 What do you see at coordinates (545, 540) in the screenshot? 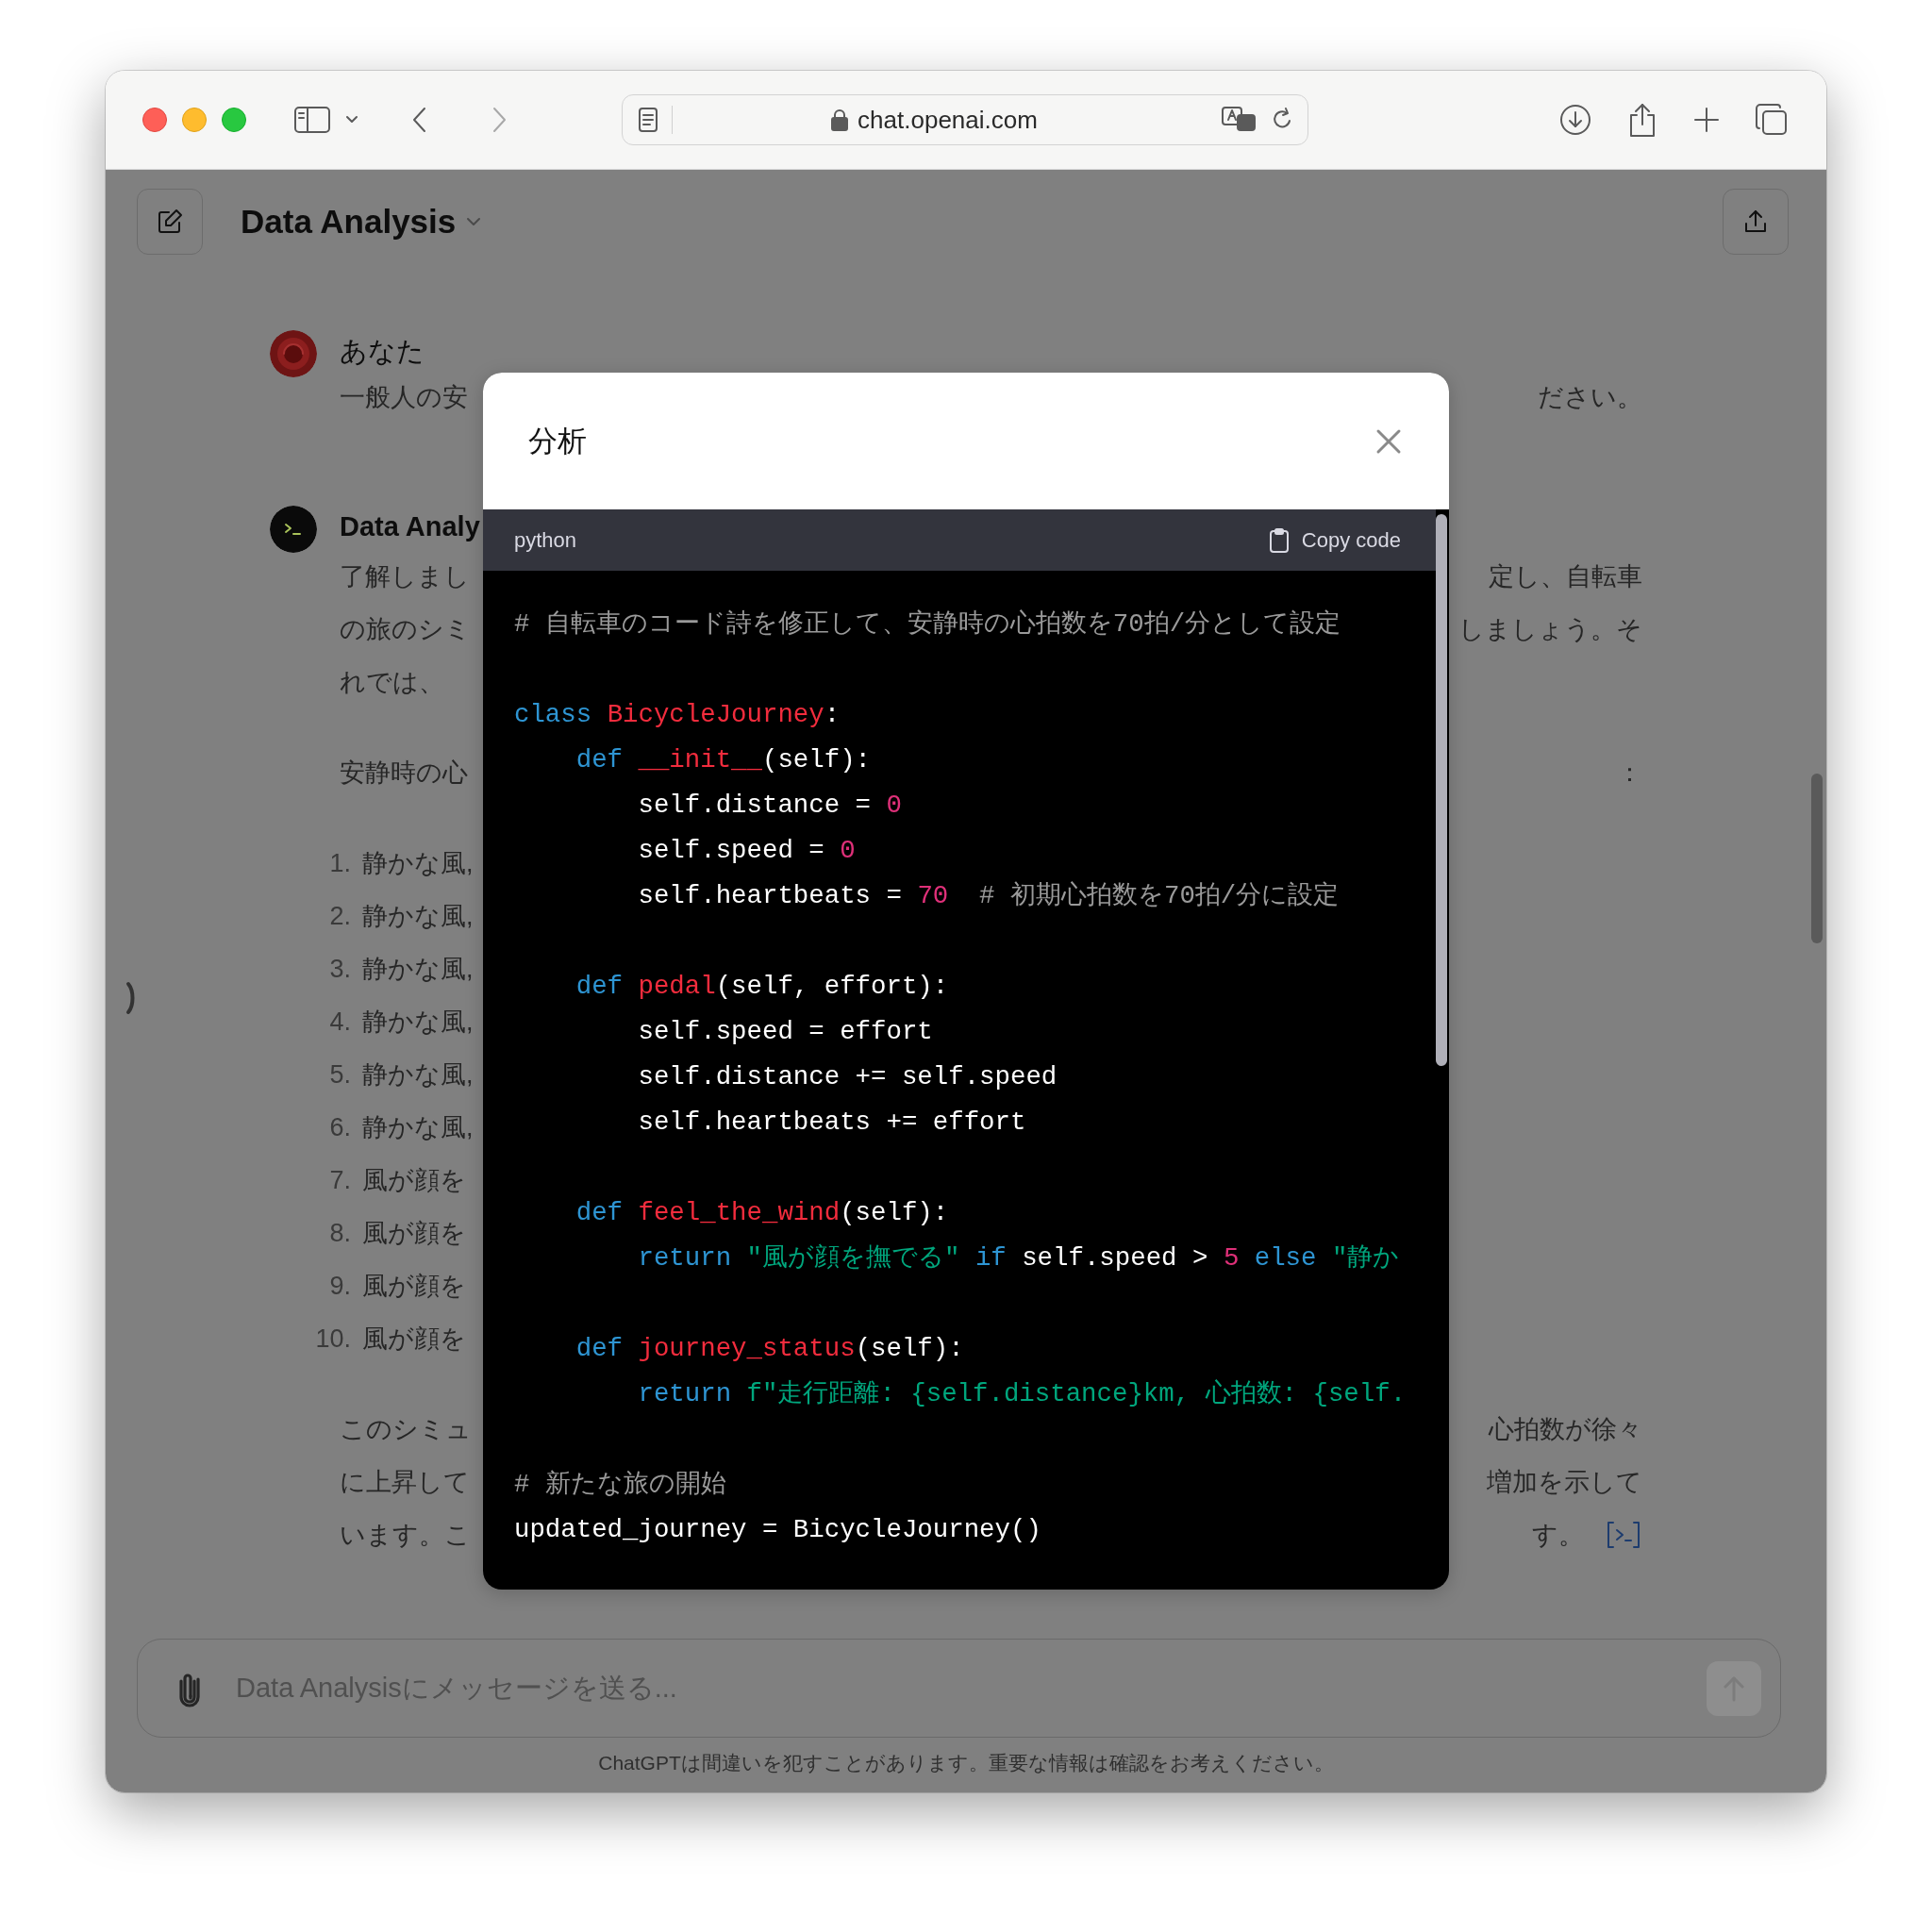
I see `language-label: python` at bounding box center [545, 540].